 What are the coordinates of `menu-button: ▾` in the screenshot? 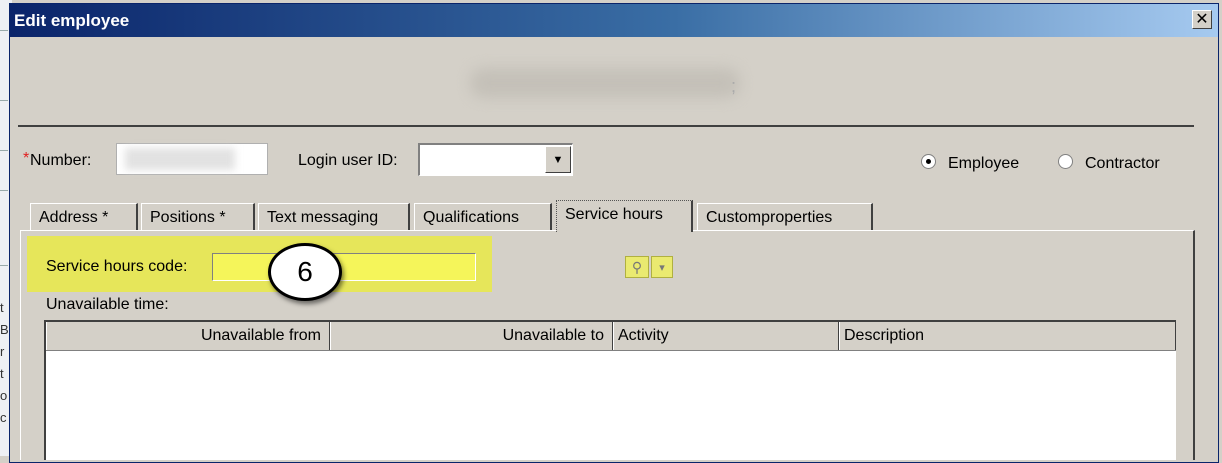 It's located at (662, 267).